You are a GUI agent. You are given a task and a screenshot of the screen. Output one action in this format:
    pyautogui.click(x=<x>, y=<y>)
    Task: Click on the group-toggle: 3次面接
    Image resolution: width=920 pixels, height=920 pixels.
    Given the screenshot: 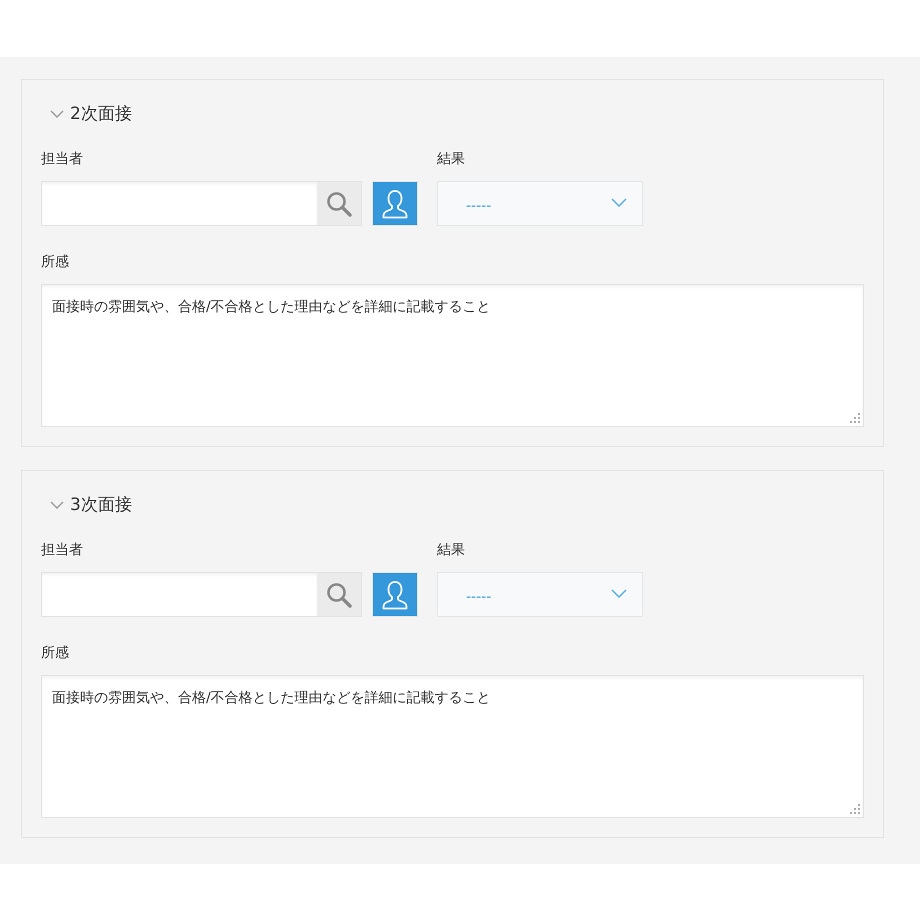 What is the action you would take?
    pyautogui.click(x=86, y=505)
    